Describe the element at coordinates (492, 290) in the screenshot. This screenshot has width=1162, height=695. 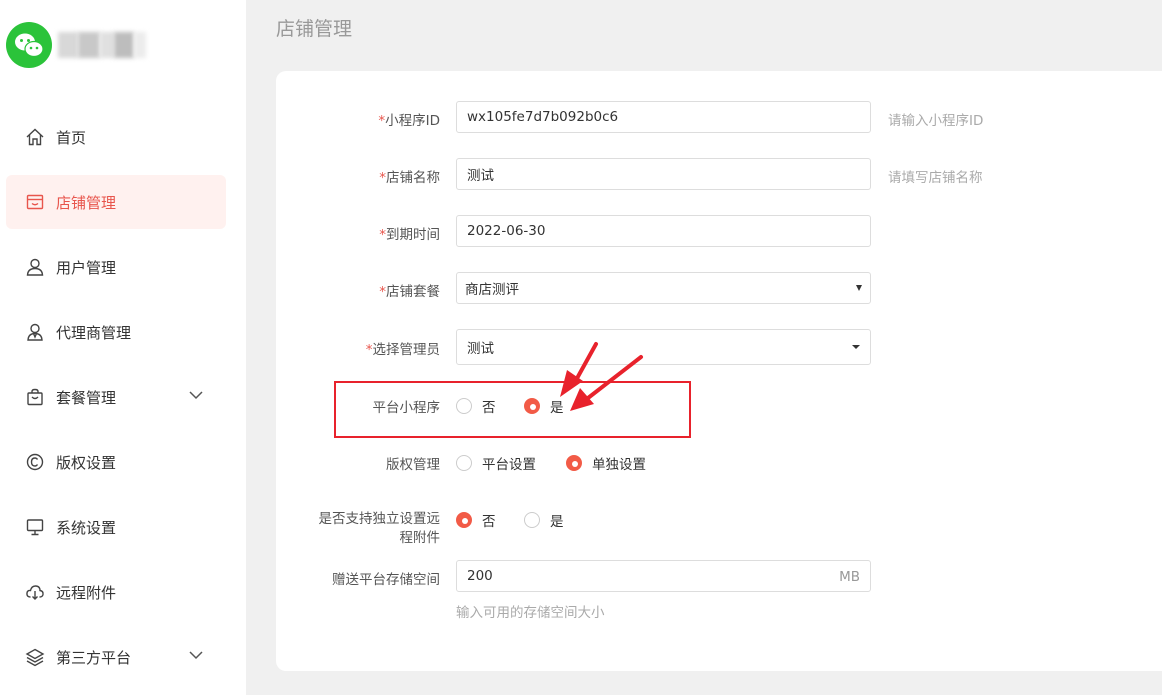
I see `package-select-value: 商店测评` at that location.